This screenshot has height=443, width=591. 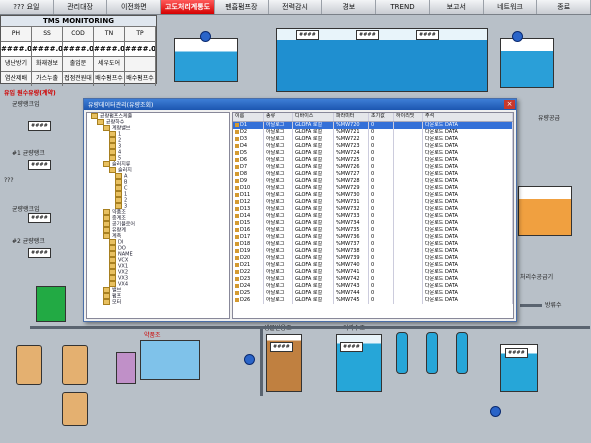 I want to click on tms-header-ss: SS, so click(x=47, y=34).